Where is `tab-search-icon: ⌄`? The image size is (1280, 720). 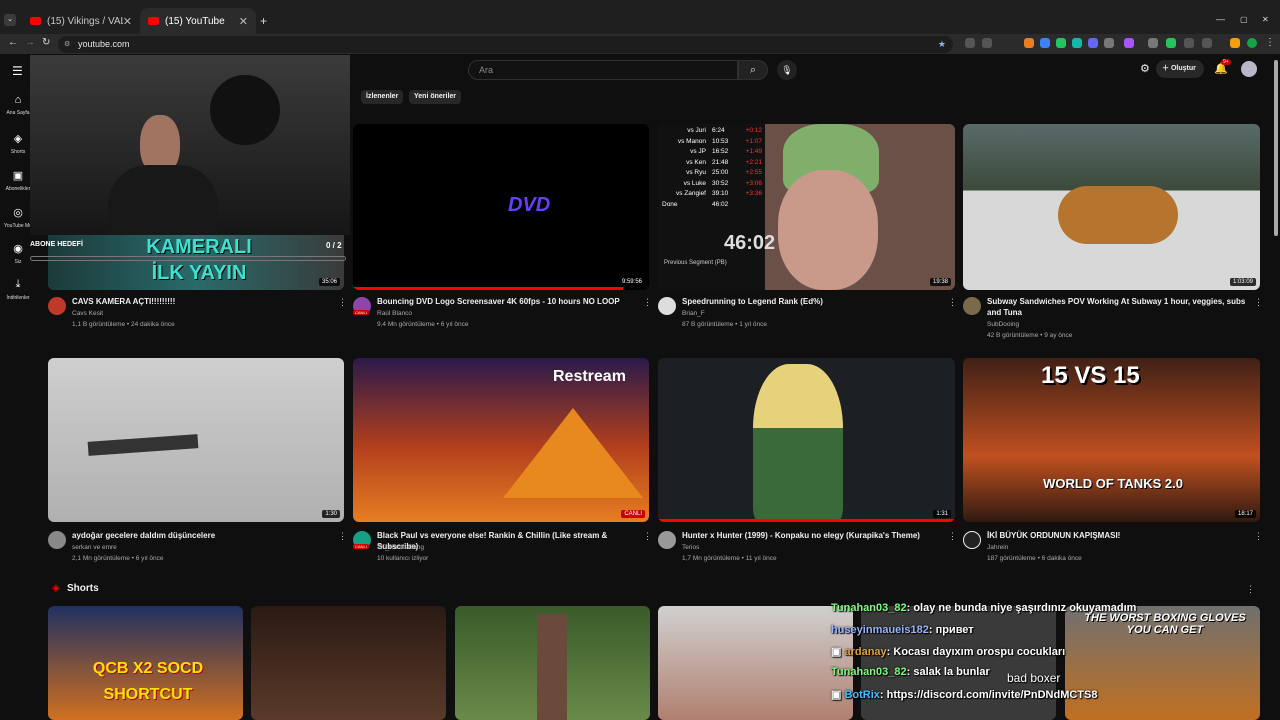
tab-search-icon: ⌄ is located at coordinates (10, 20).